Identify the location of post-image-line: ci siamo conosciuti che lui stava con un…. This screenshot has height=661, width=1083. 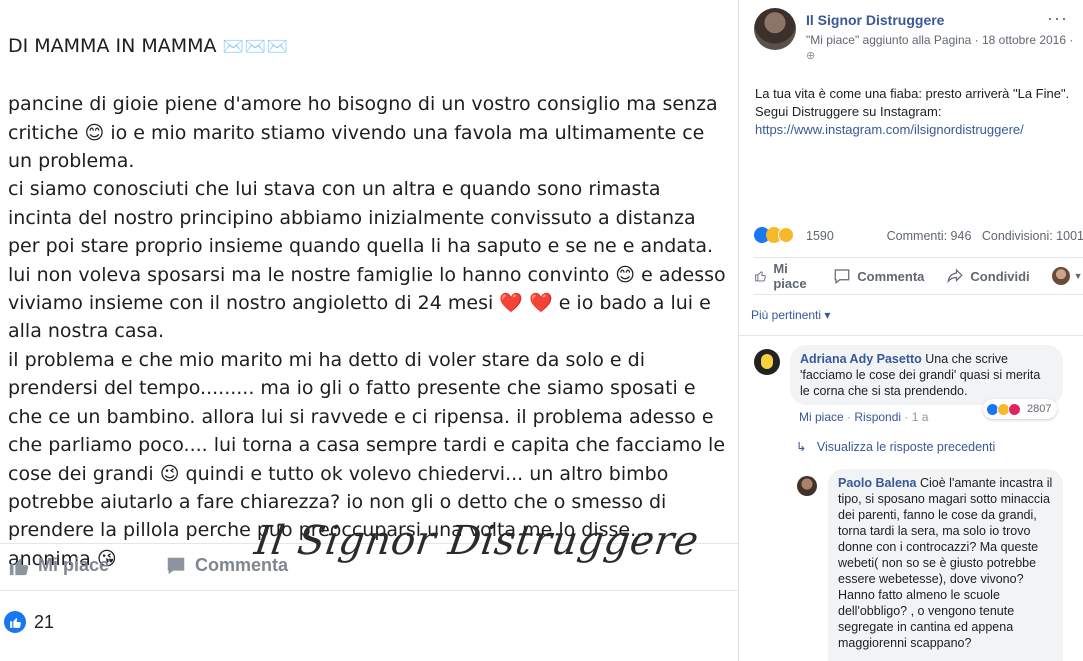
(334, 189).